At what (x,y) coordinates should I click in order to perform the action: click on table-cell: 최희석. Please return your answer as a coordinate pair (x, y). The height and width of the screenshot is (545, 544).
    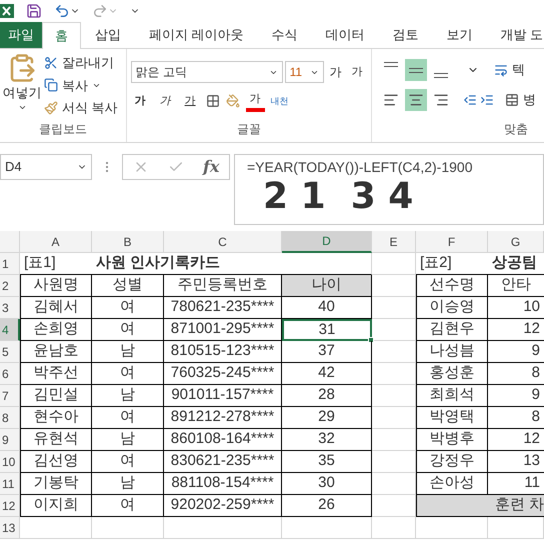
    Looking at the image, I should click on (452, 396).